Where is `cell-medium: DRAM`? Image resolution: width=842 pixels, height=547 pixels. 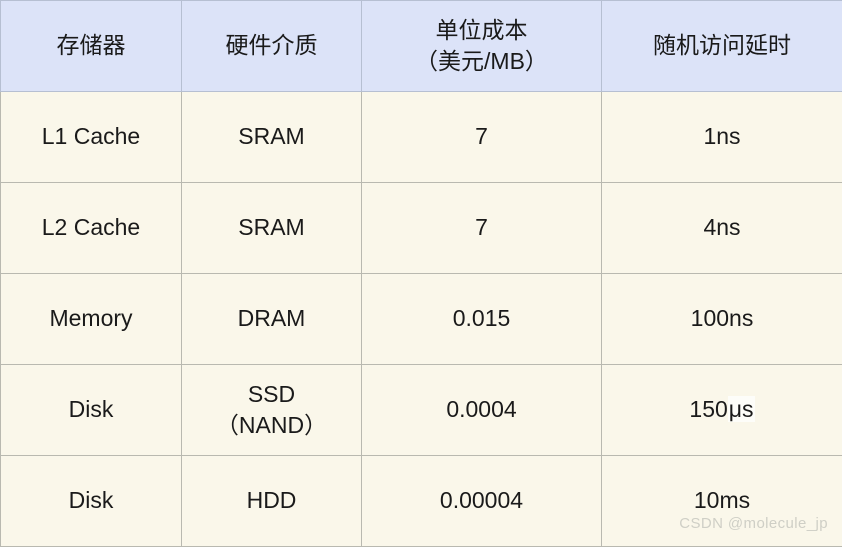 cell-medium: DRAM is located at coordinates (272, 319).